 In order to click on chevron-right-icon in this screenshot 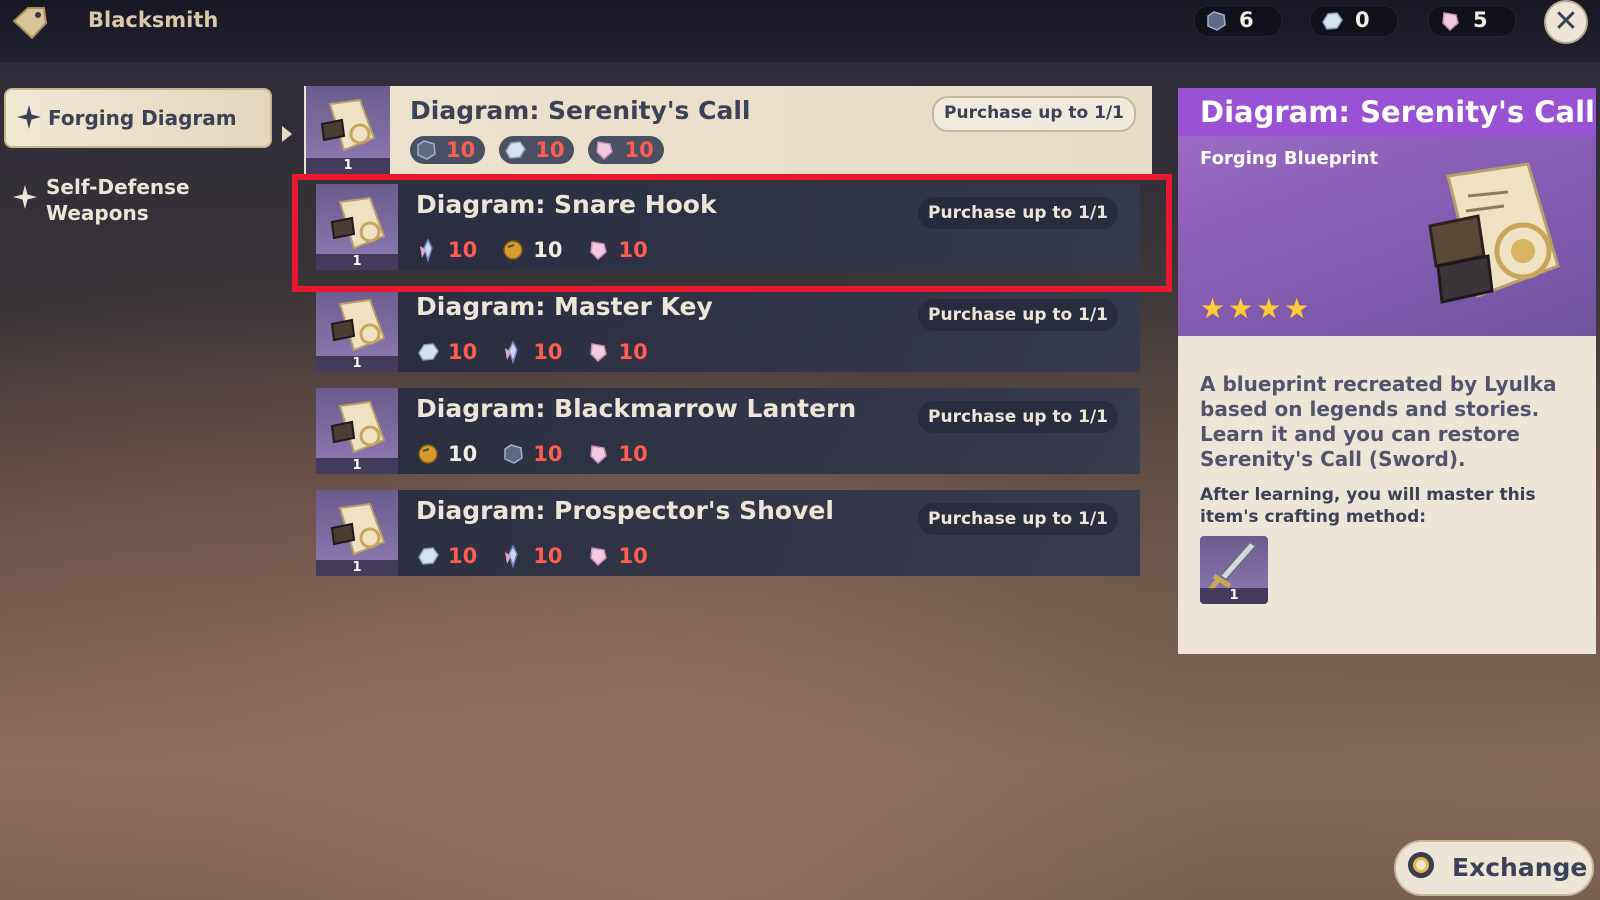, I will do `click(287, 134)`.